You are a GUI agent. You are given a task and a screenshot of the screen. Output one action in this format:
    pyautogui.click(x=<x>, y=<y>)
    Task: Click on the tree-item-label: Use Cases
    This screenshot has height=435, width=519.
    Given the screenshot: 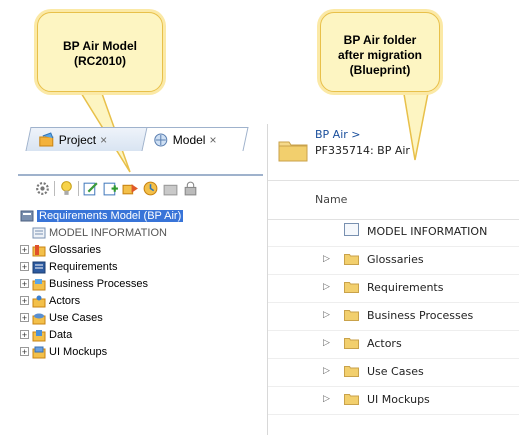 What is the action you would take?
    pyautogui.click(x=76, y=317)
    